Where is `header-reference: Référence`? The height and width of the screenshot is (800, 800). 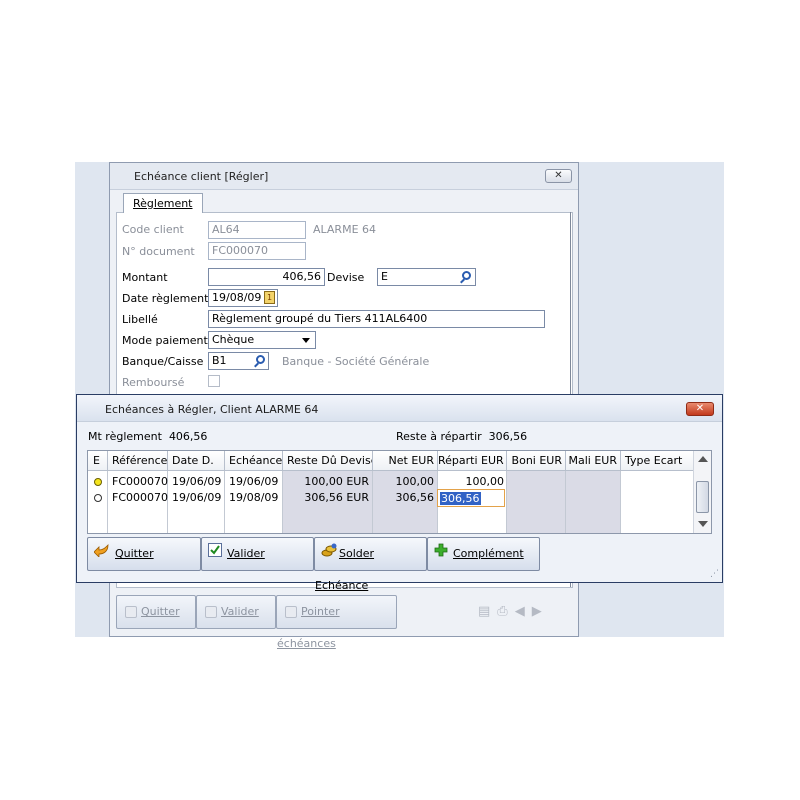 header-reference: Référence is located at coordinates (138, 461).